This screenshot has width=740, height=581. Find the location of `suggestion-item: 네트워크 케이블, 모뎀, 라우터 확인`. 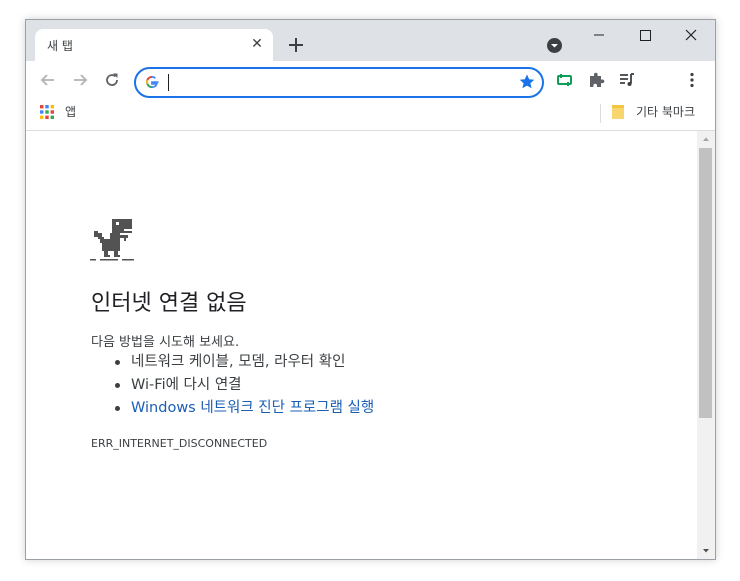

suggestion-item: 네트워크 케이블, 모뎀, 라우터 확인 is located at coordinates (232, 362).